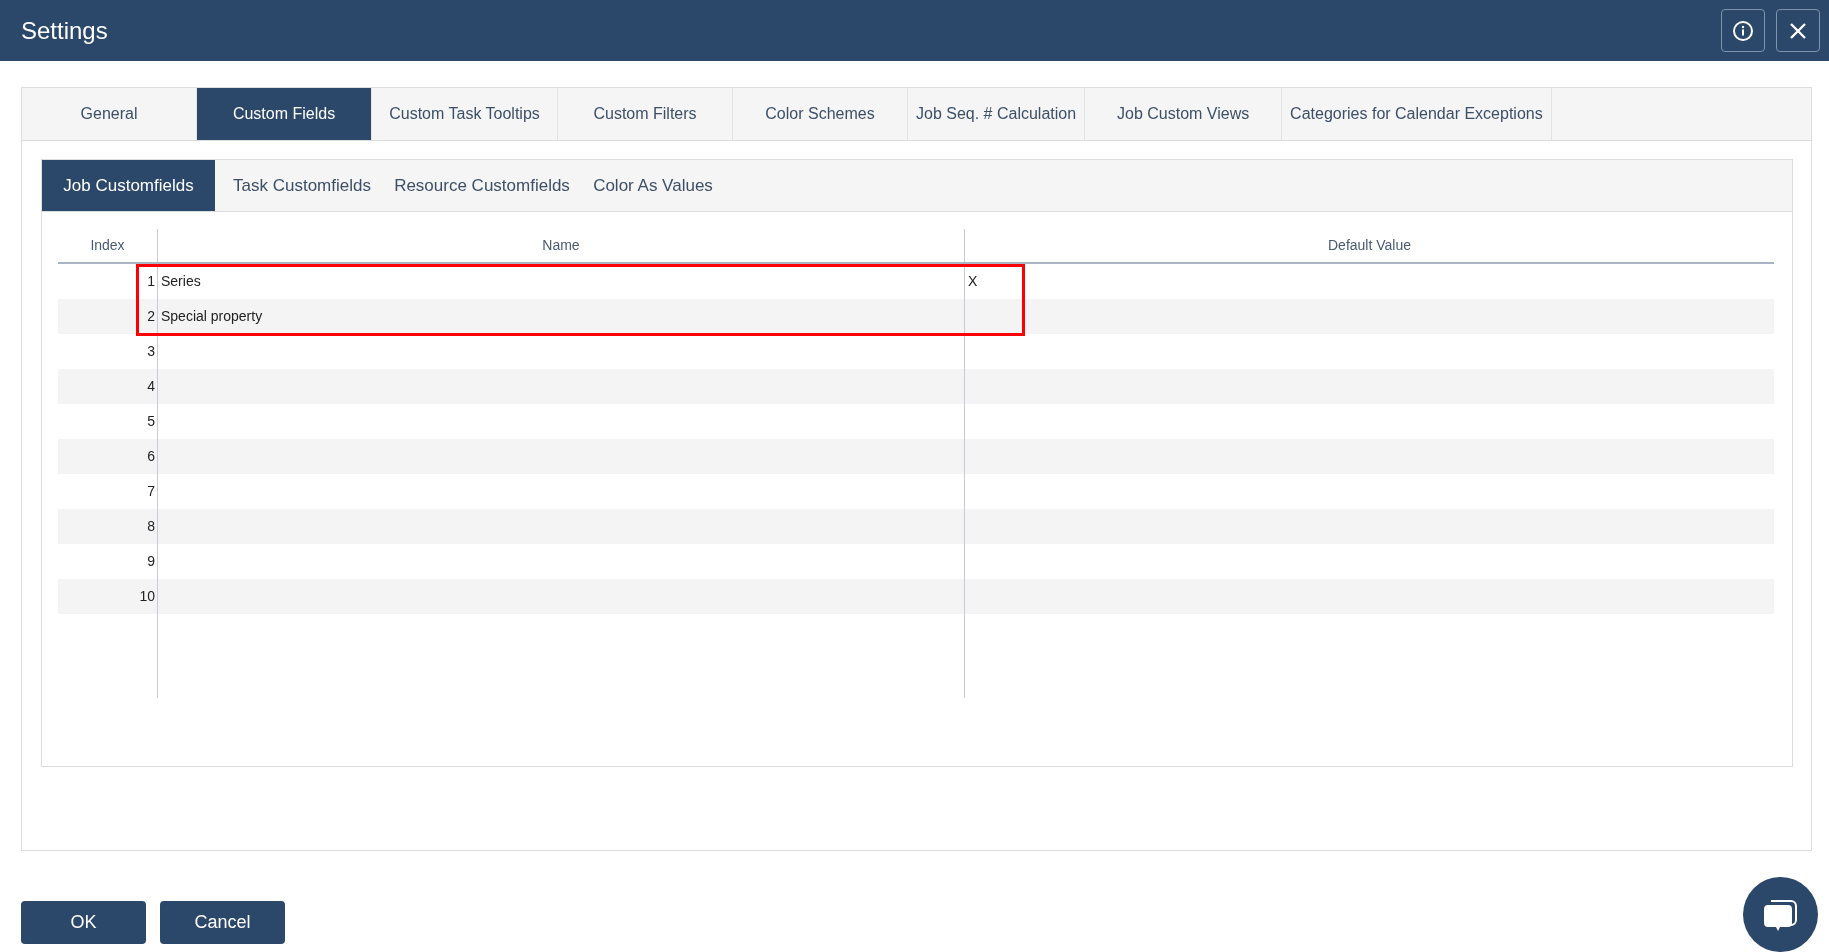 The width and height of the screenshot is (1829, 952). Describe the element at coordinates (128, 185) in the screenshot. I see `subtab: Job Customfields` at that location.